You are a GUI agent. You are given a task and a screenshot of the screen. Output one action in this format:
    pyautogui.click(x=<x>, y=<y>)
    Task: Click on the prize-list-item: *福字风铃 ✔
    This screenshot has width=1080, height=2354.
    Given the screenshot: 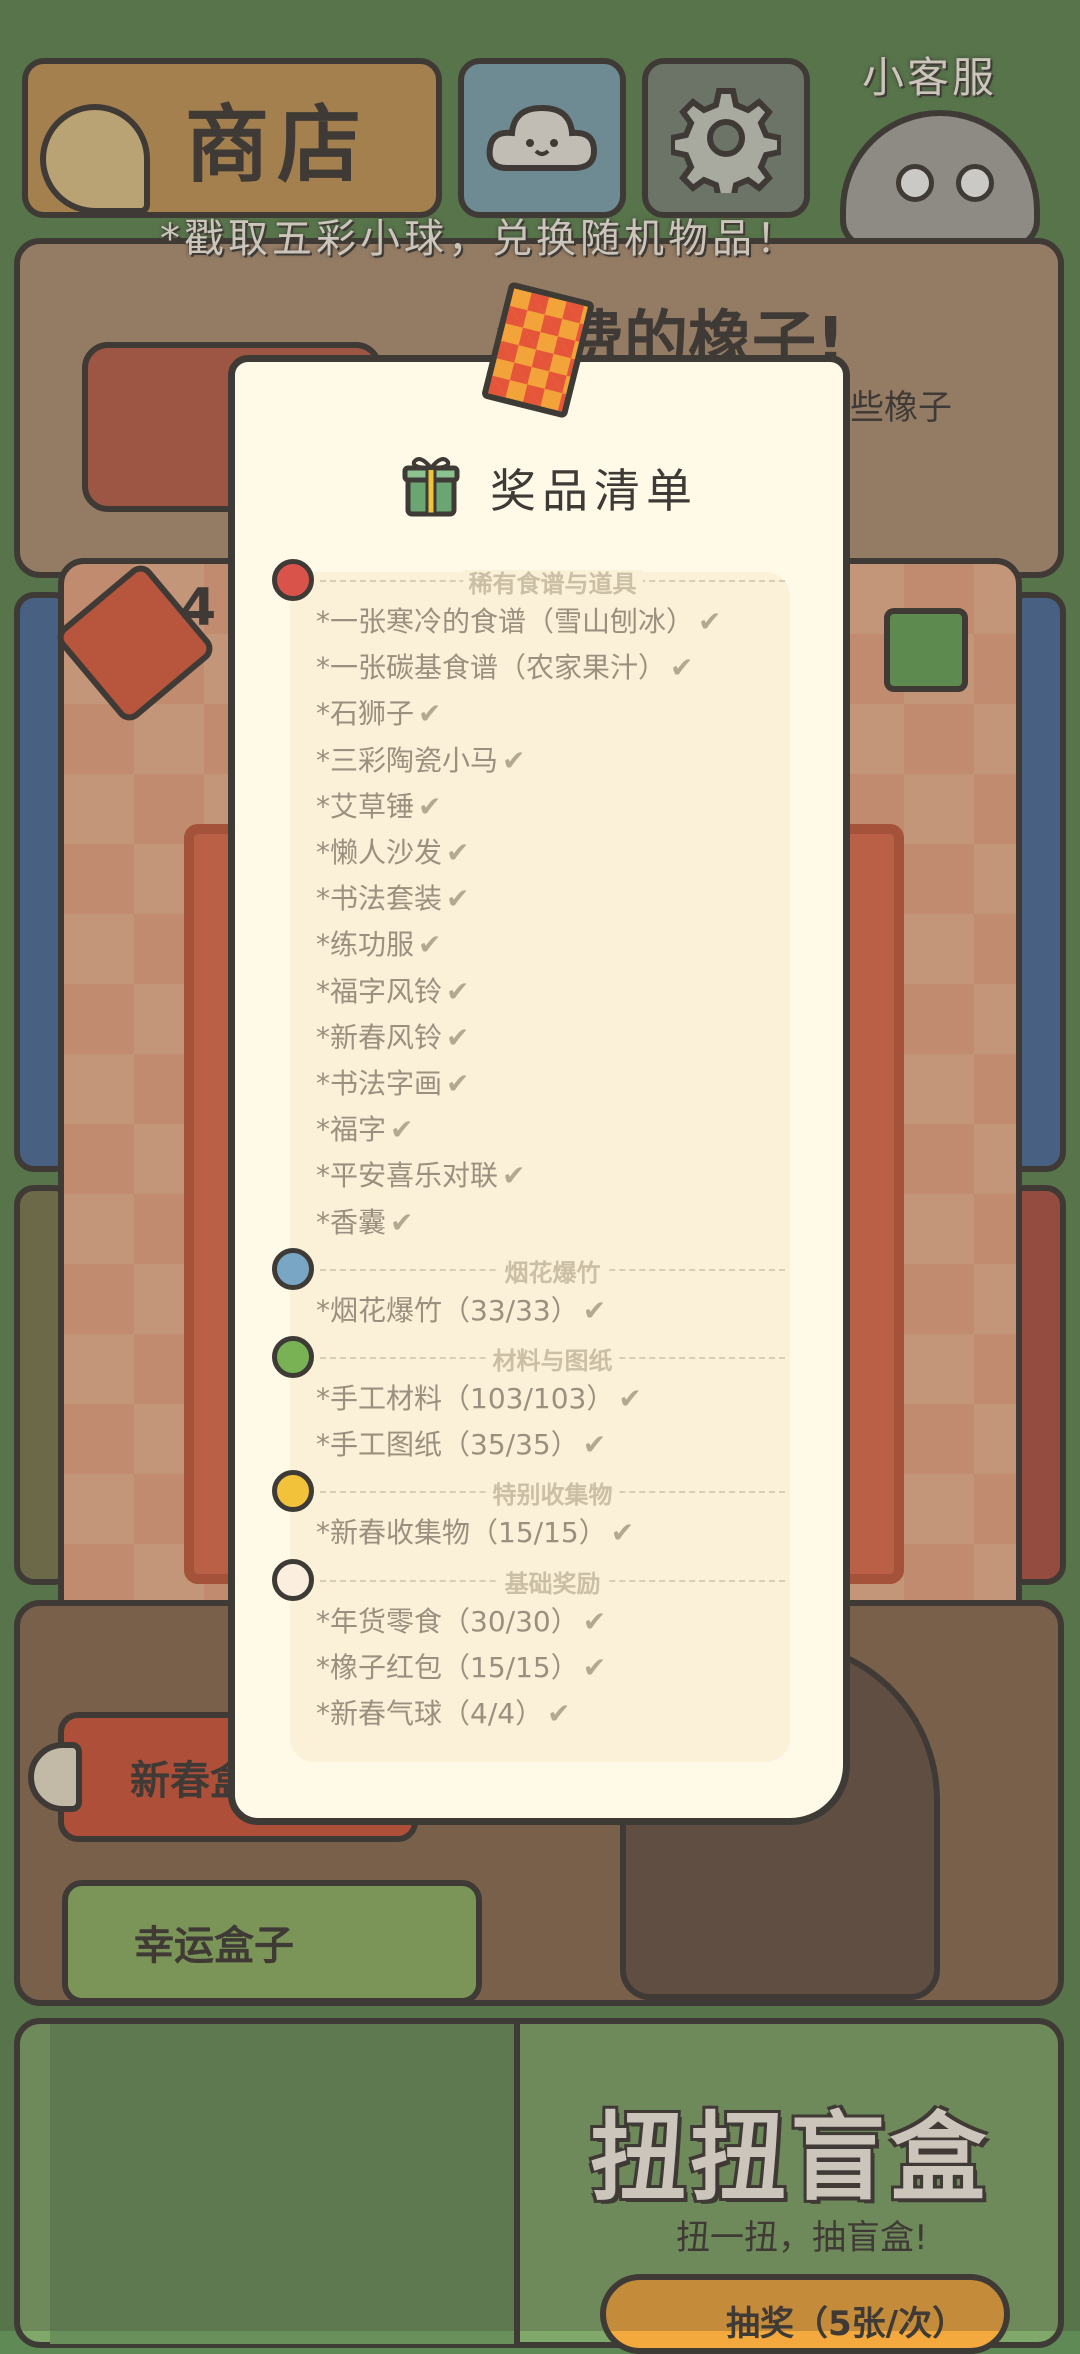 What is the action you would take?
    pyautogui.click(x=392, y=990)
    